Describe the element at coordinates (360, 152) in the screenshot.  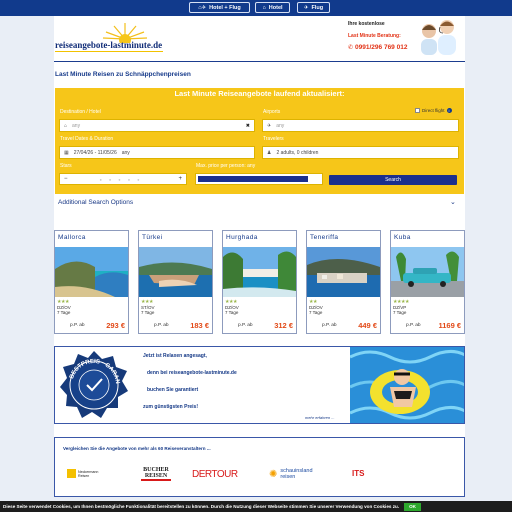
I see `travelers-input: ♟ 2 adults, 0 children` at that location.